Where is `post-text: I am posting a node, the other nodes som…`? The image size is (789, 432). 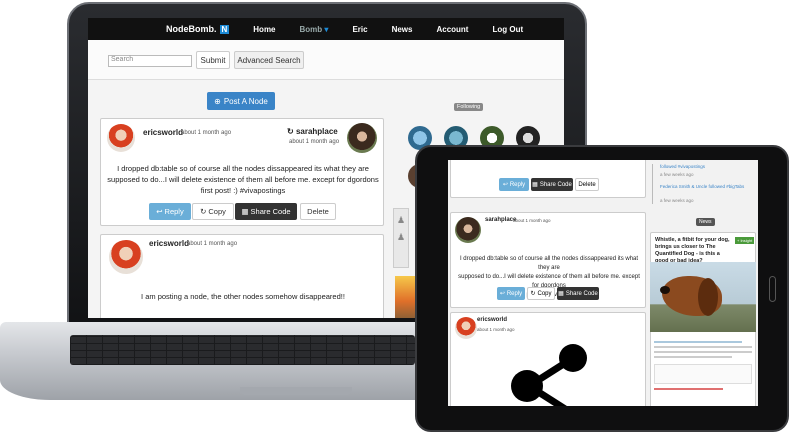 post-text: I am posting a node, the other nodes som… is located at coordinates (243, 296).